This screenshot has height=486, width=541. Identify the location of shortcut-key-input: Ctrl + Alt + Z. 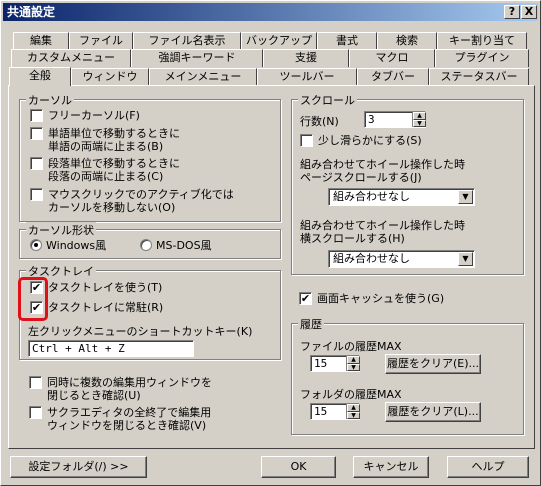
(111, 348).